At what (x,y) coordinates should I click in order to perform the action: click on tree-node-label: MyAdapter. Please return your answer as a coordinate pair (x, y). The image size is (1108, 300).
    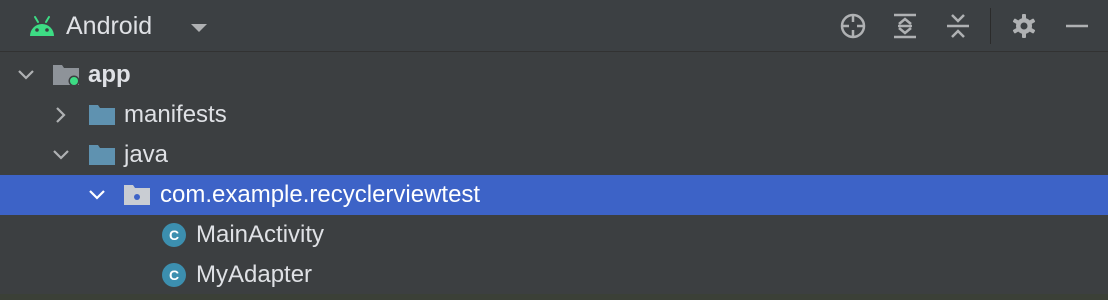
    Looking at the image, I should click on (254, 274).